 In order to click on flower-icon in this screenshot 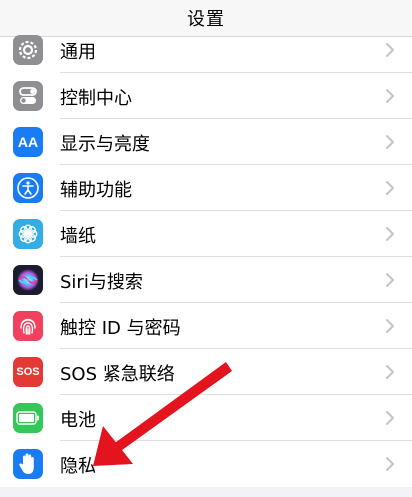, I will do `click(28, 234)`.